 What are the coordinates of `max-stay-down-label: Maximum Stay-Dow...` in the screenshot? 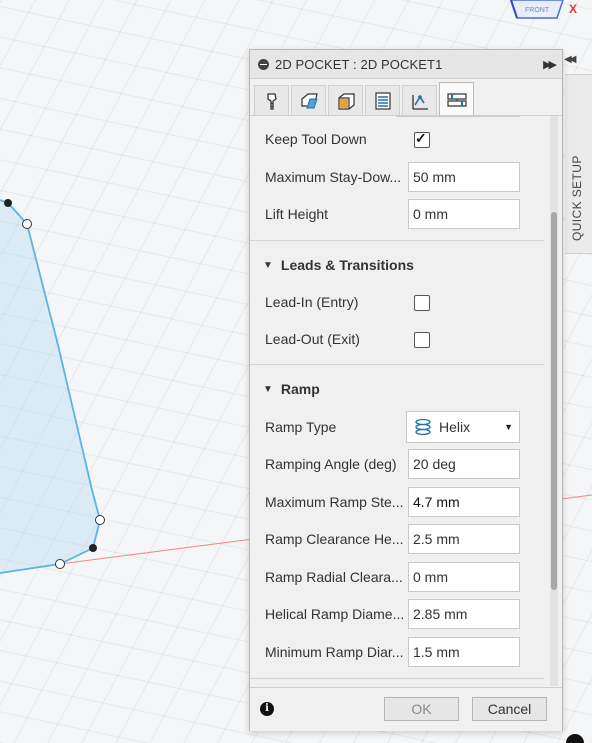 It's located at (333, 177).